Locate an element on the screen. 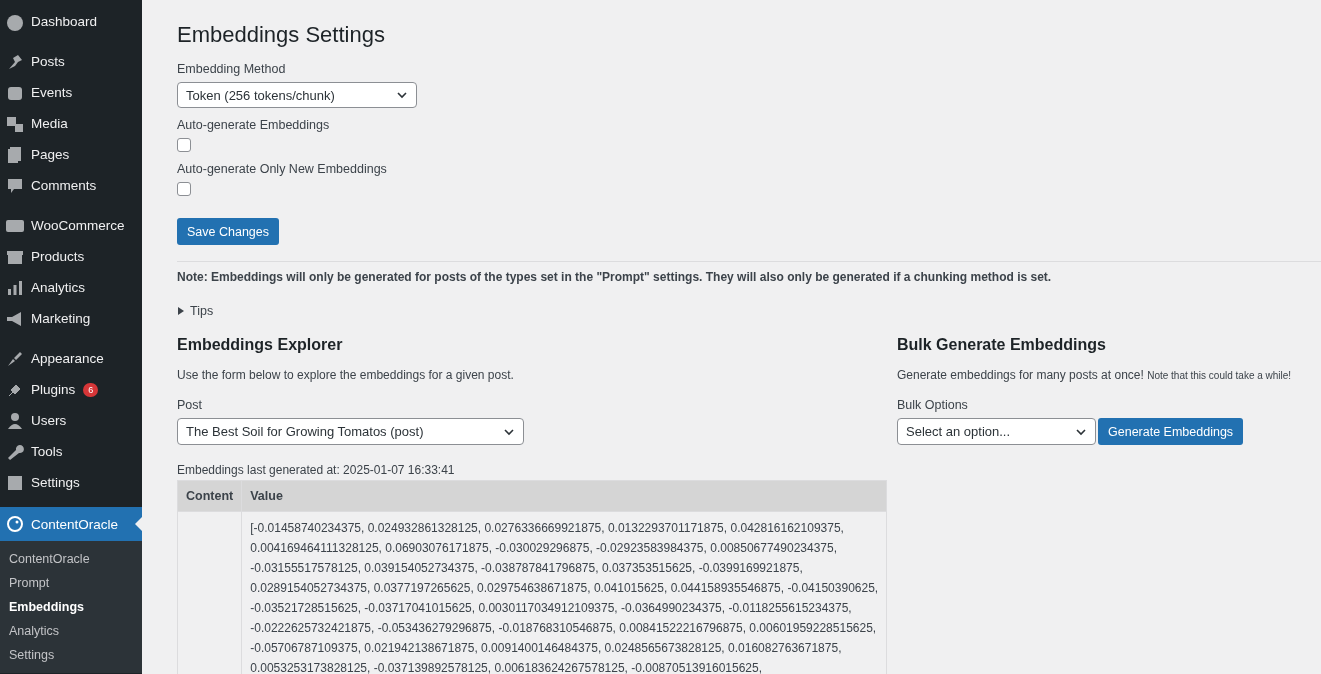 Image resolution: width=1321 pixels, height=674 pixels. sidebar-item: Pages is located at coordinates (71, 154).